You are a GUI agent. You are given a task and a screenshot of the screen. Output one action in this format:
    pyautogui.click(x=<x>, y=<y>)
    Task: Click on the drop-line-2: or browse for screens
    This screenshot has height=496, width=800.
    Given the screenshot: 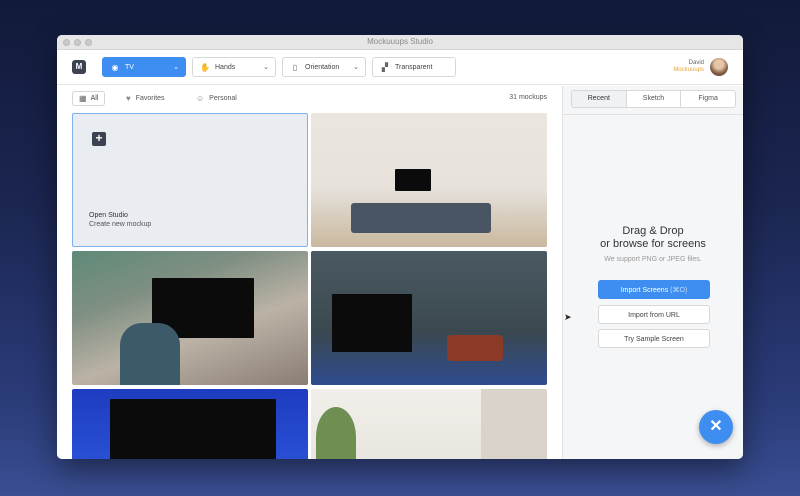 What is the action you would take?
    pyautogui.click(x=653, y=244)
    